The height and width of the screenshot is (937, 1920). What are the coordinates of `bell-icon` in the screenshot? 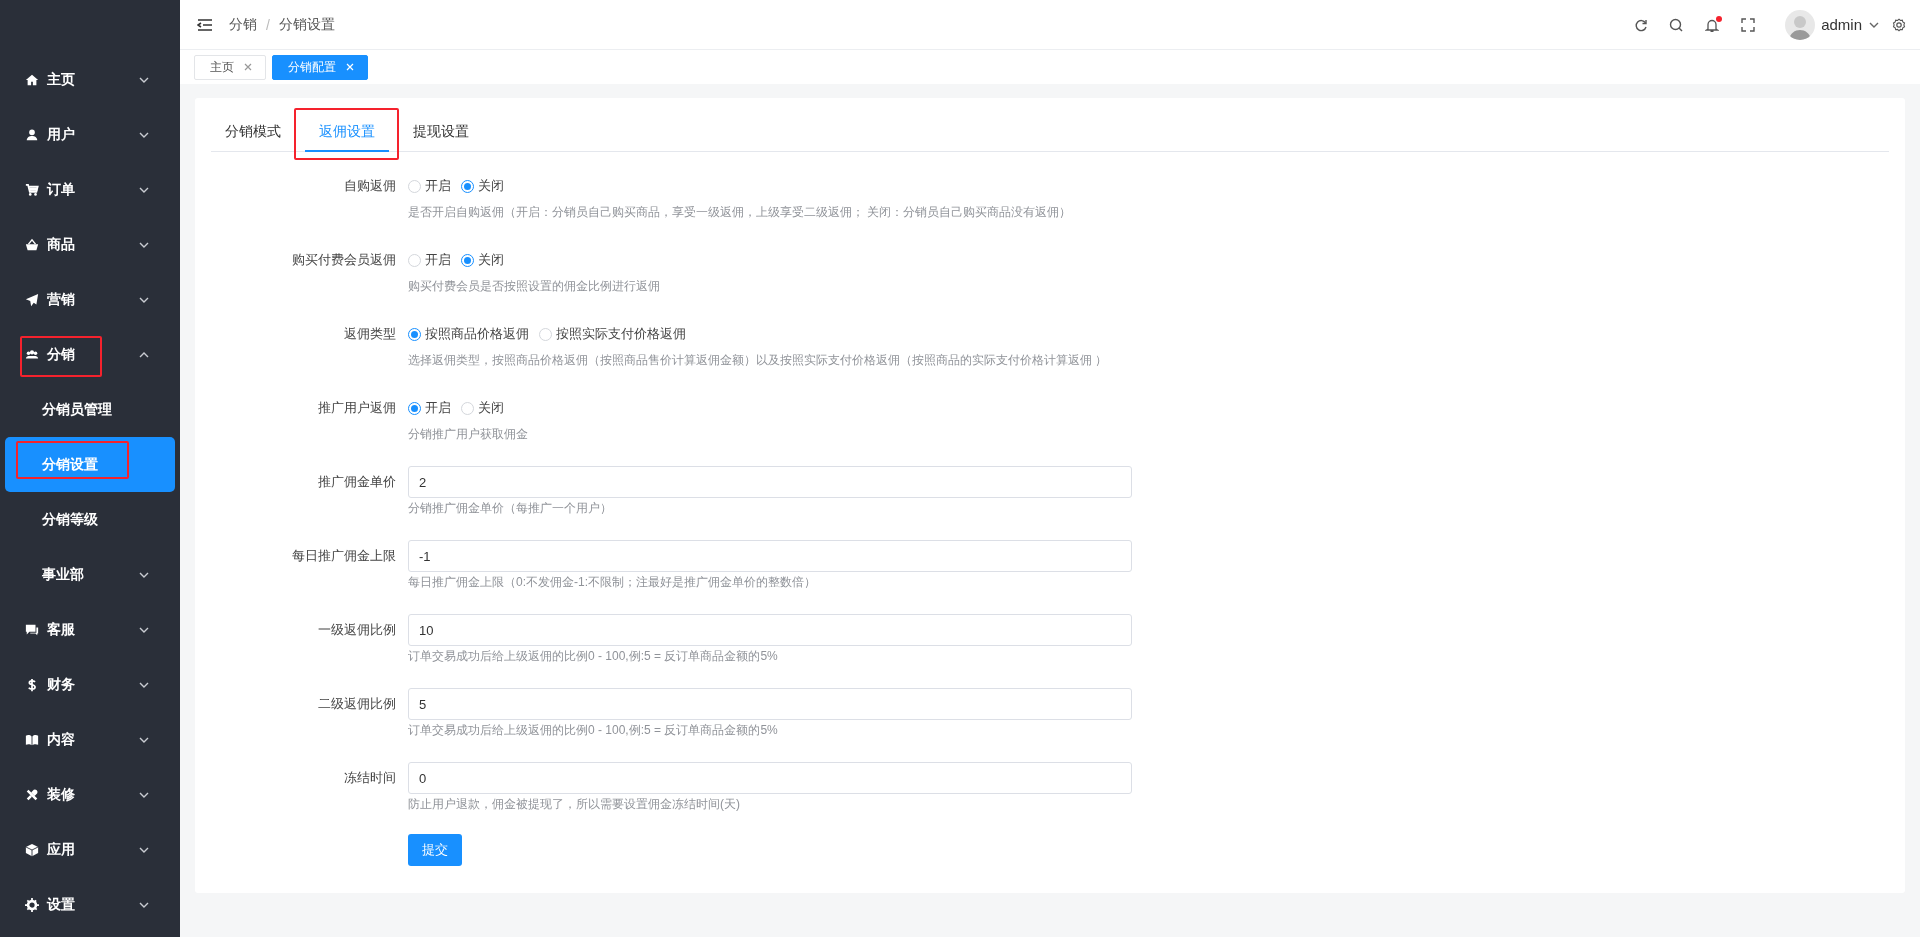 It's located at (1712, 24).